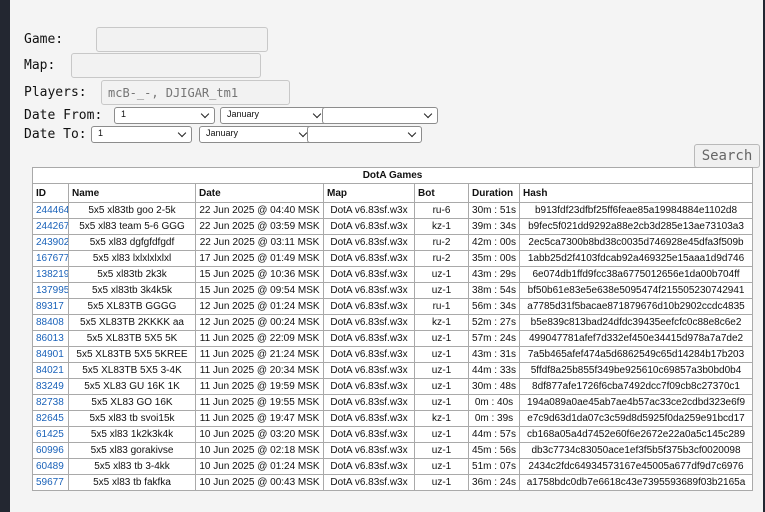  I want to click on cell-date: 12 Jun 2025 @ 00:24 MSK, so click(259, 322).